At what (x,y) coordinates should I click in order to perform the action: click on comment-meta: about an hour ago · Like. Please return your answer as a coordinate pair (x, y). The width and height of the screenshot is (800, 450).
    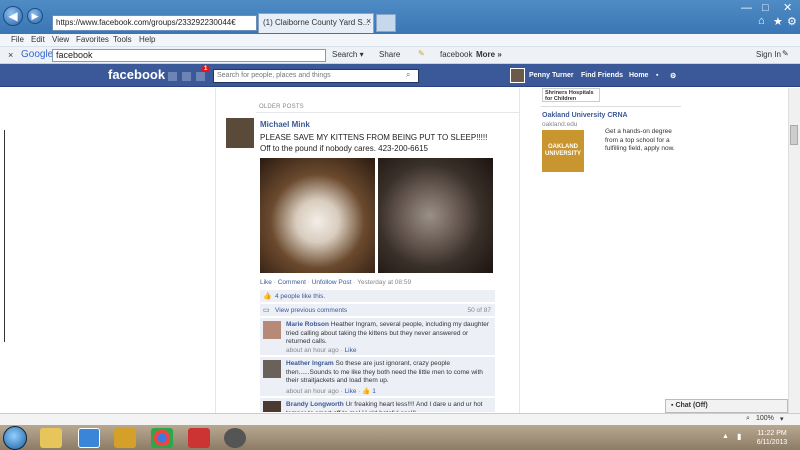
    Looking at the image, I should click on (321, 350).